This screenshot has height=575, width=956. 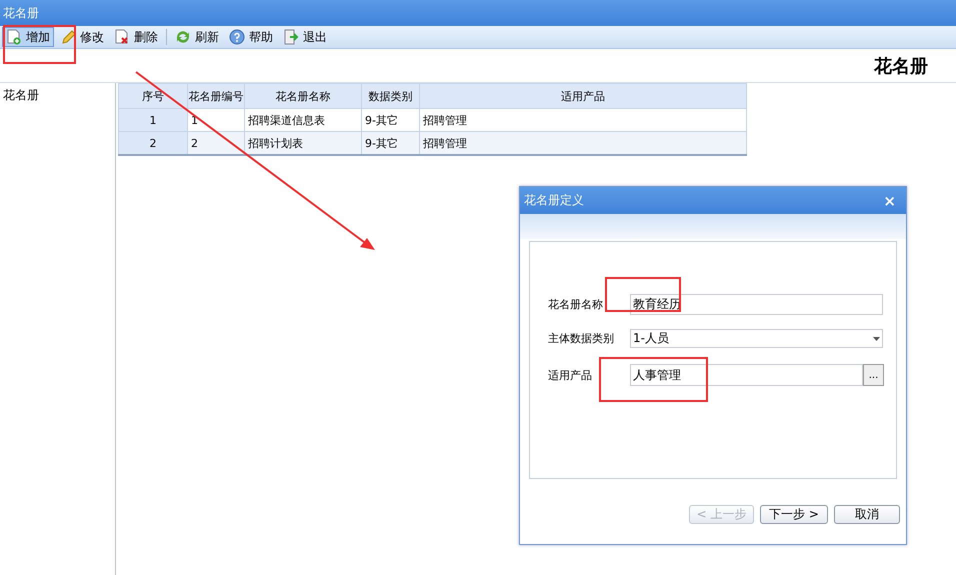 I want to click on column-header: 适用产品, so click(x=583, y=96).